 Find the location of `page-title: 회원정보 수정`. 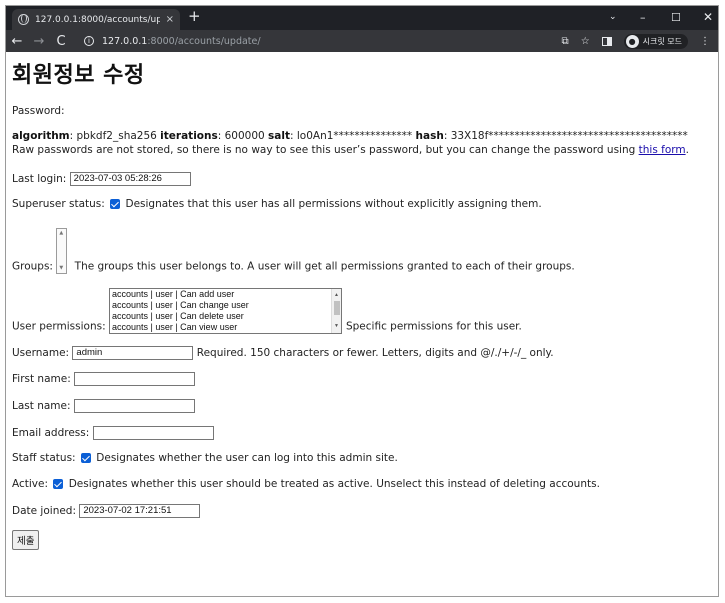

page-title: 회원정보 수정 is located at coordinates (78, 75).